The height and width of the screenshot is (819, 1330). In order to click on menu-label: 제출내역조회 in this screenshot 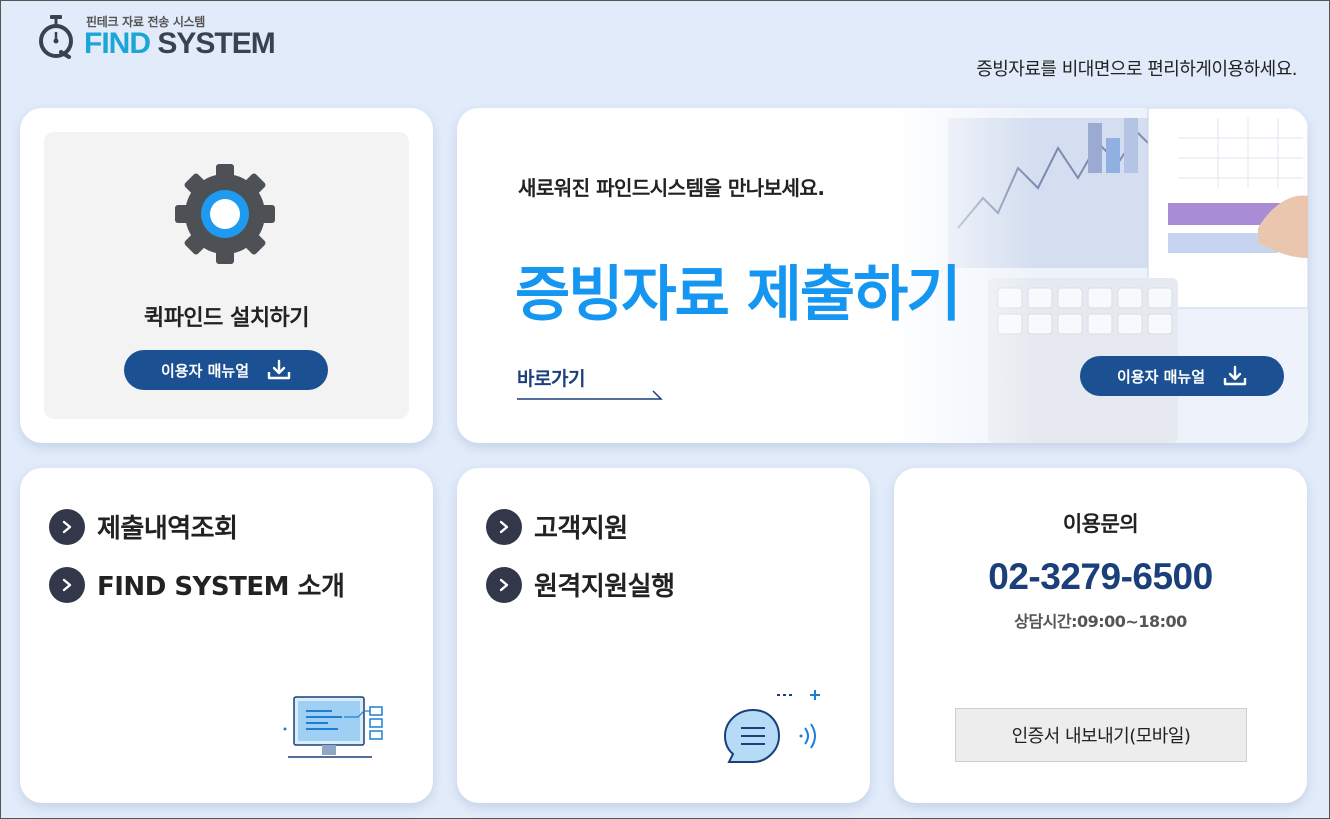, I will do `click(167, 529)`.